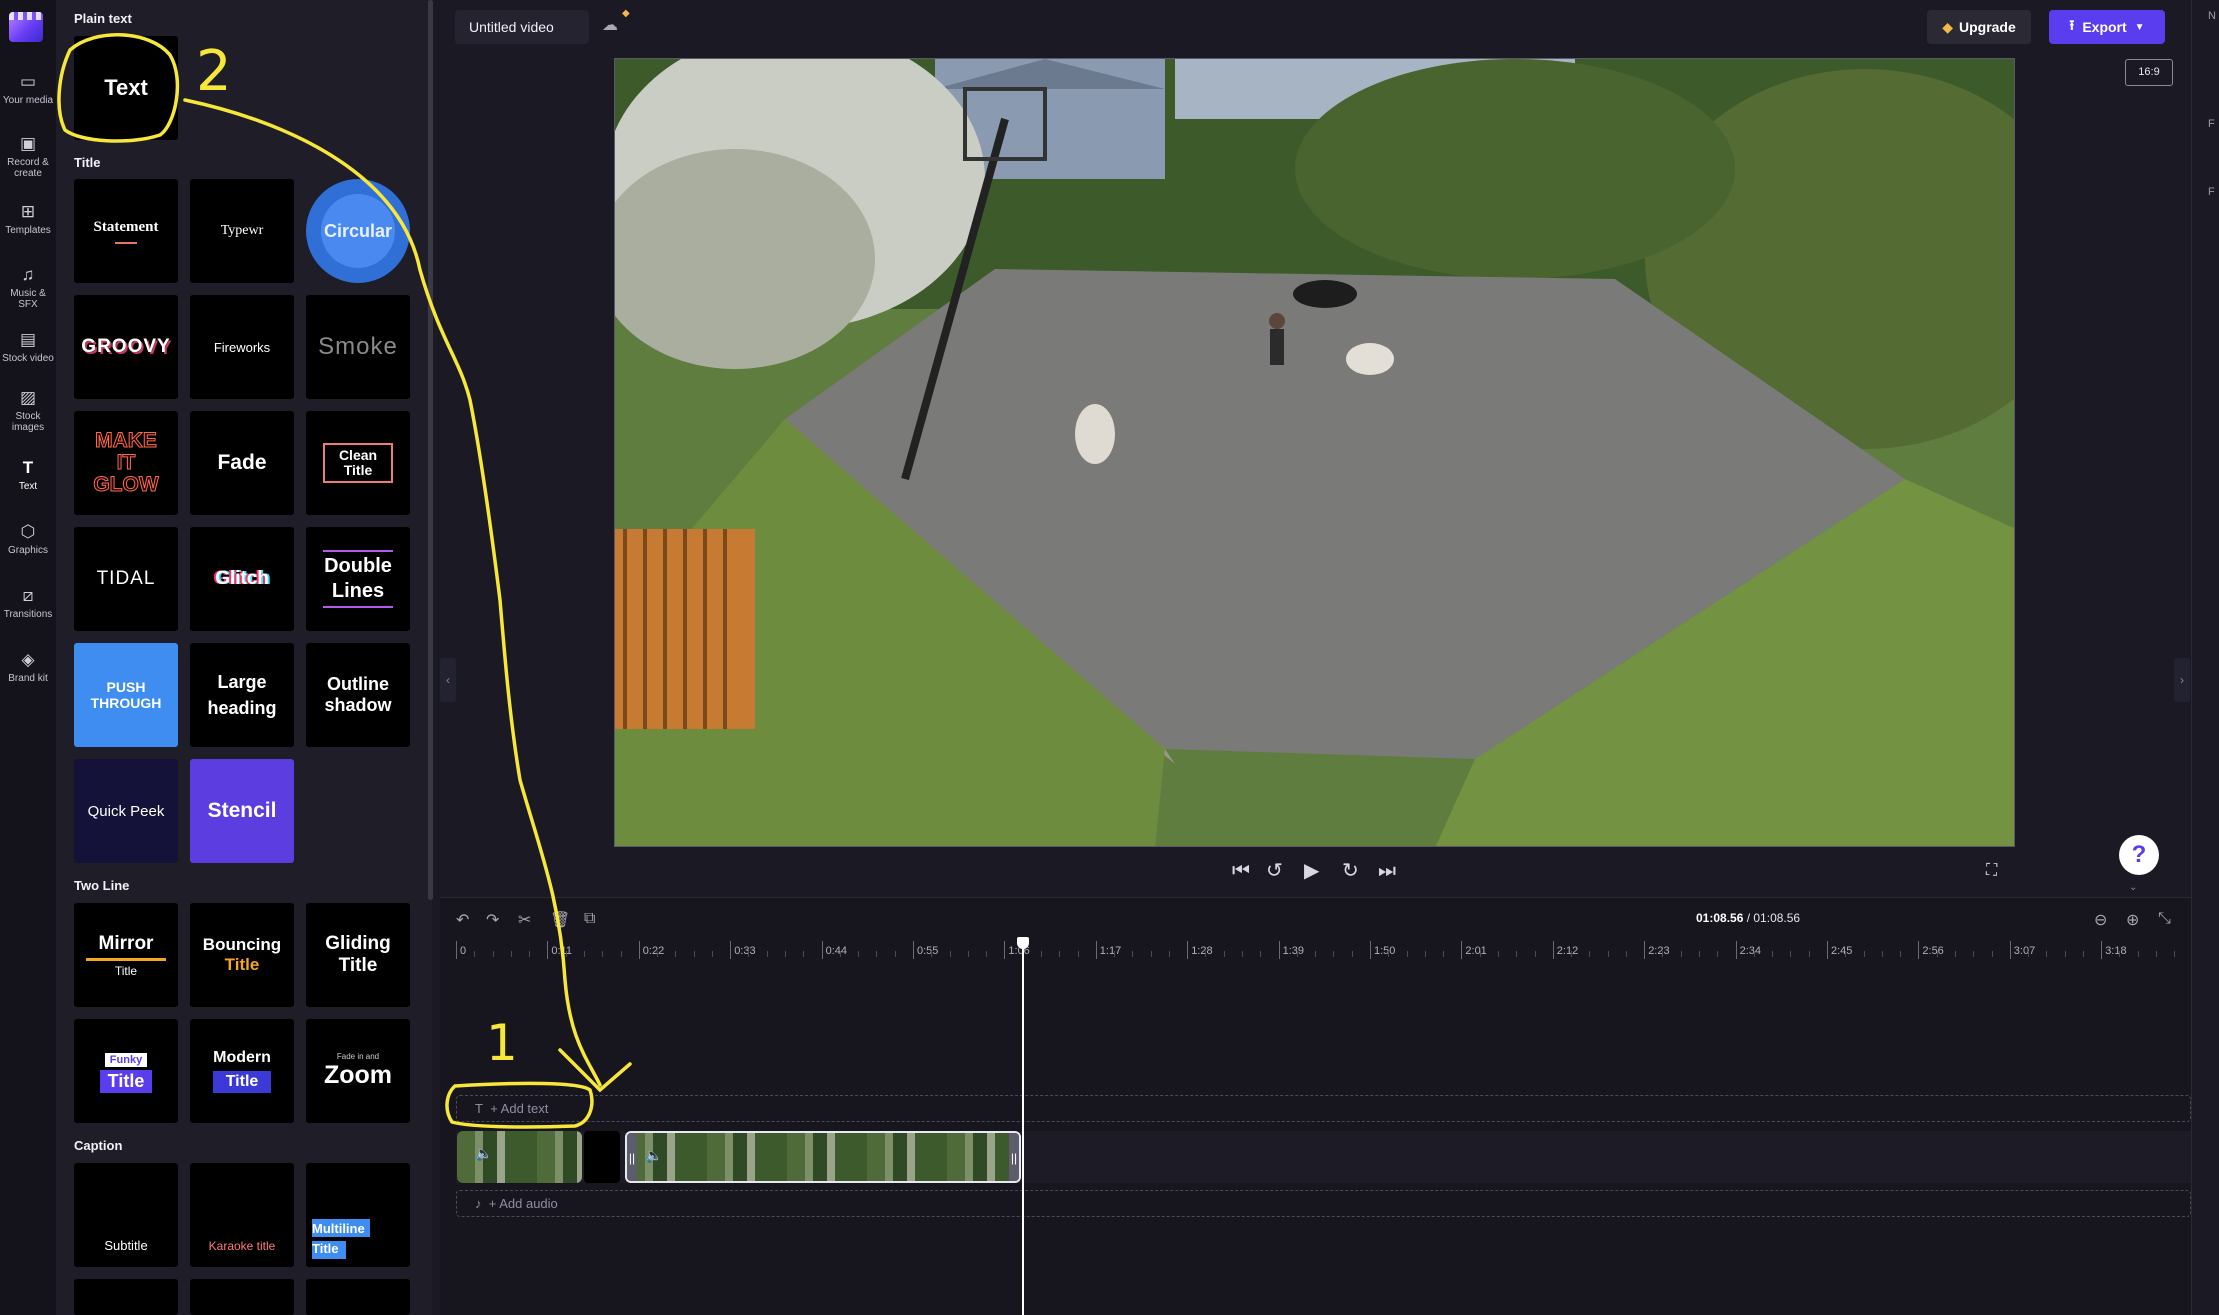 Image resolution: width=2219 pixels, height=1315 pixels. What do you see at coordinates (242, 811) in the screenshot?
I see `tile-stencil: Stencil` at bounding box center [242, 811].